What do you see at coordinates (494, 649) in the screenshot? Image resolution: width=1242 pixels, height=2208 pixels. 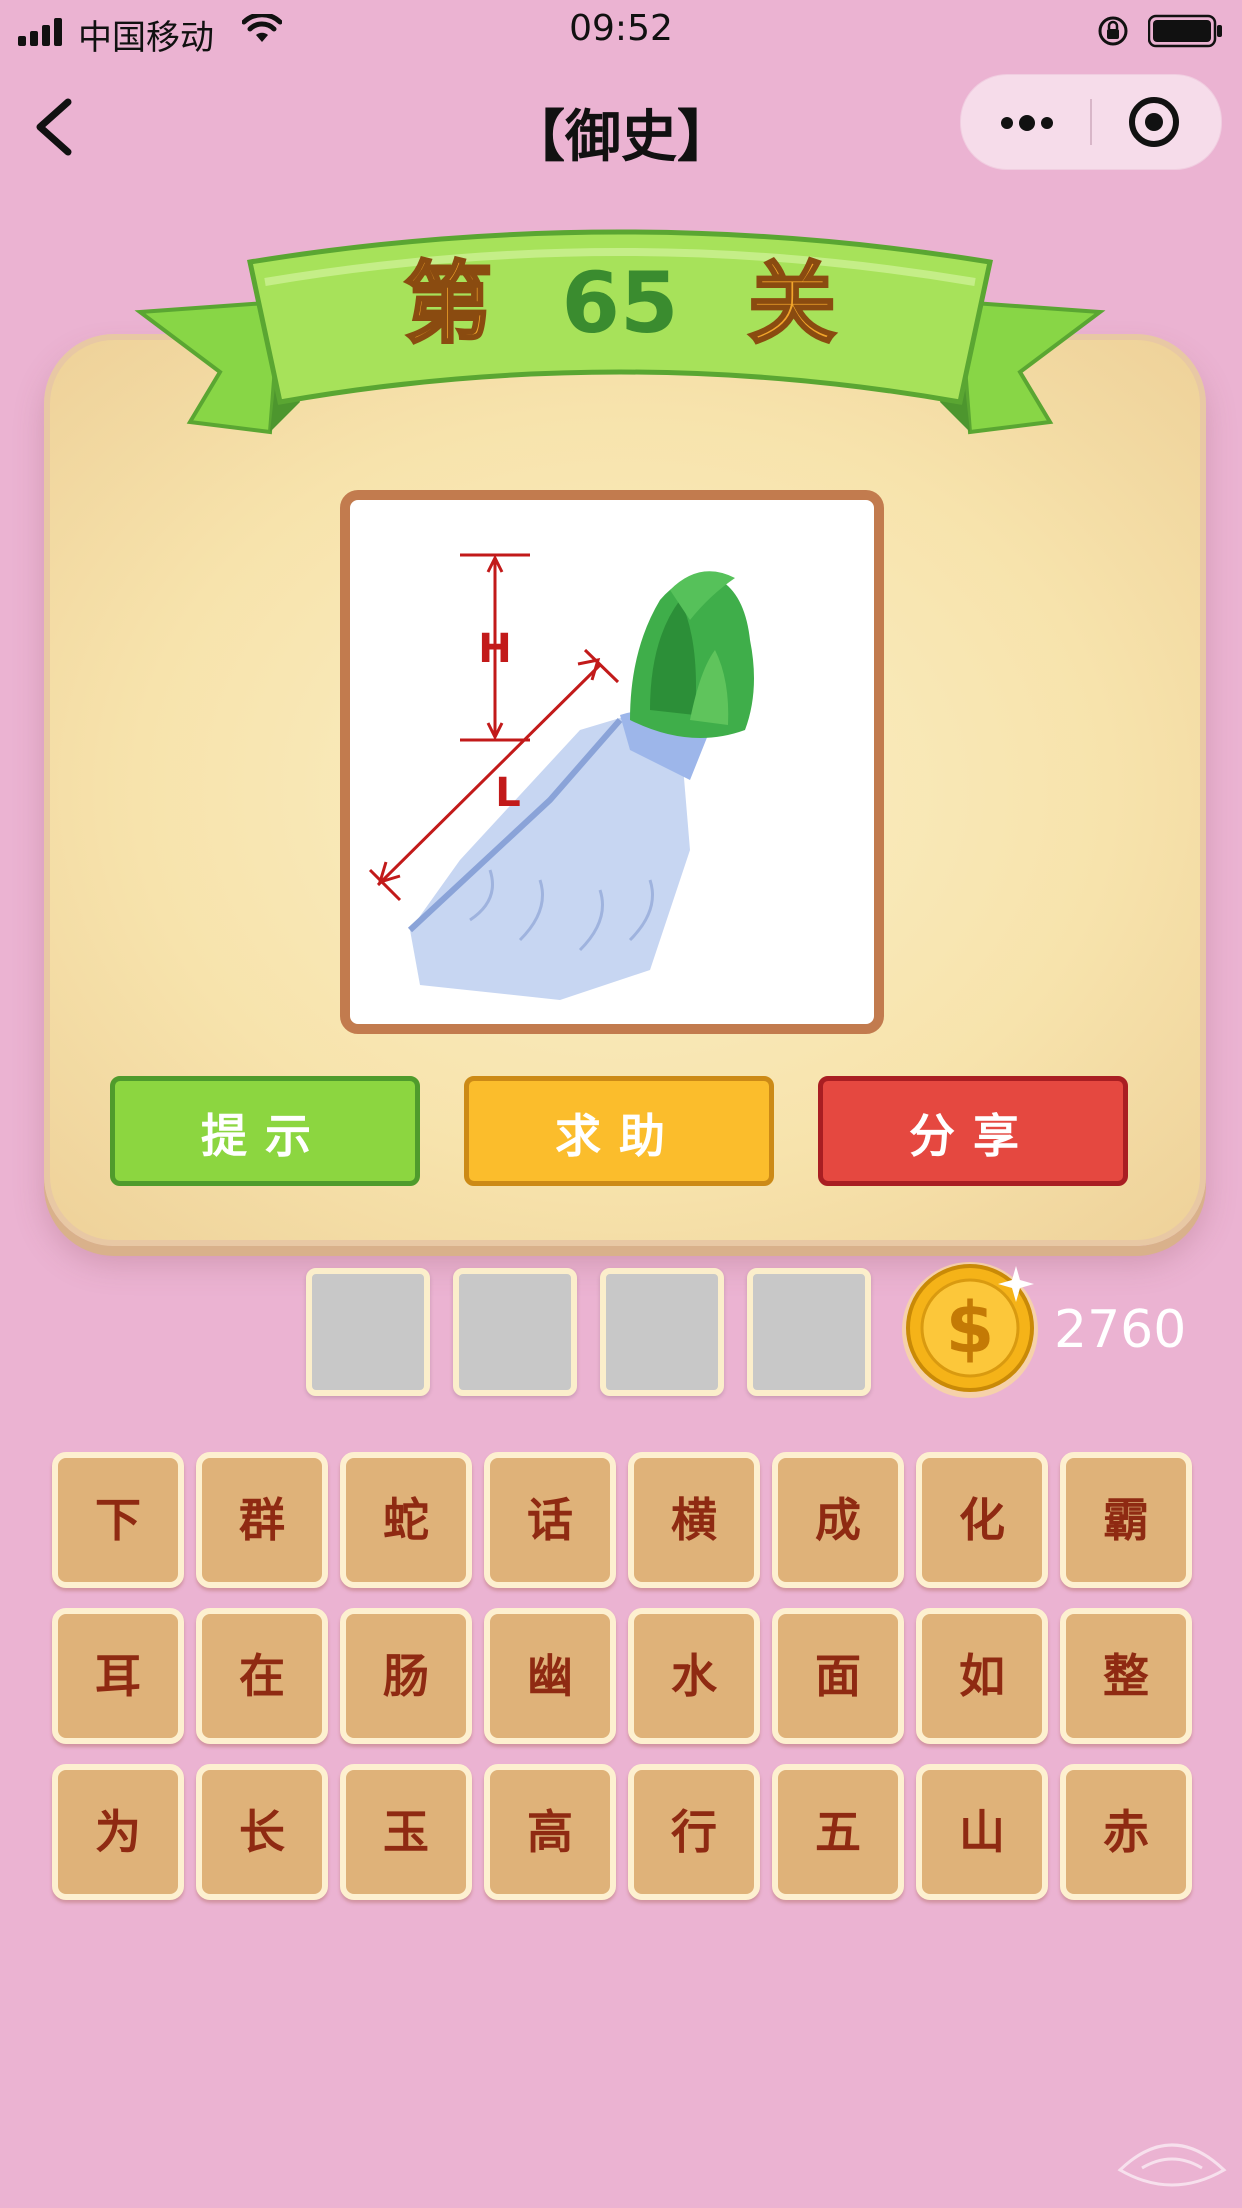 I see `height-label: H` at bounding box center [494, 649].